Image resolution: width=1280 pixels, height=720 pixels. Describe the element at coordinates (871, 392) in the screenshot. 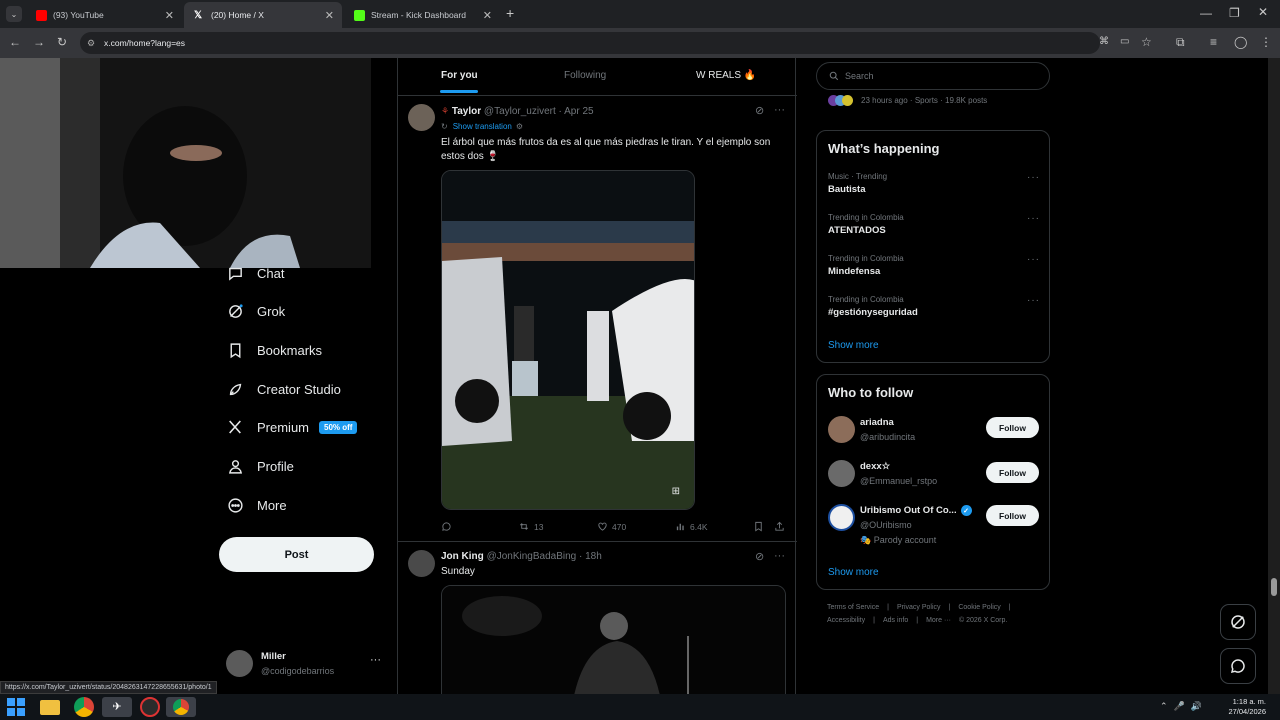

I see `panel-title: Who to follow` at that location.